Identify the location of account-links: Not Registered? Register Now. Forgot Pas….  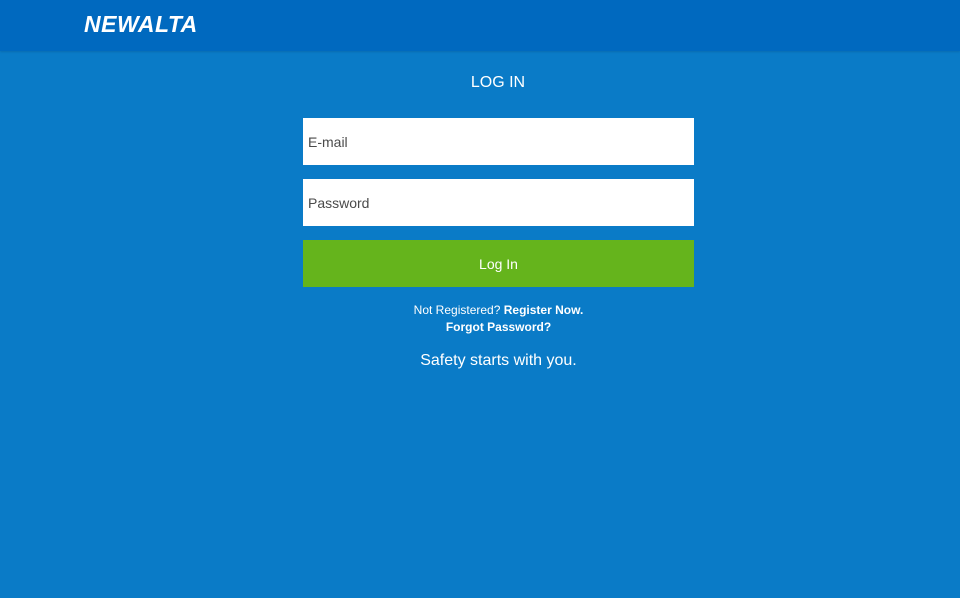
(498, 319).